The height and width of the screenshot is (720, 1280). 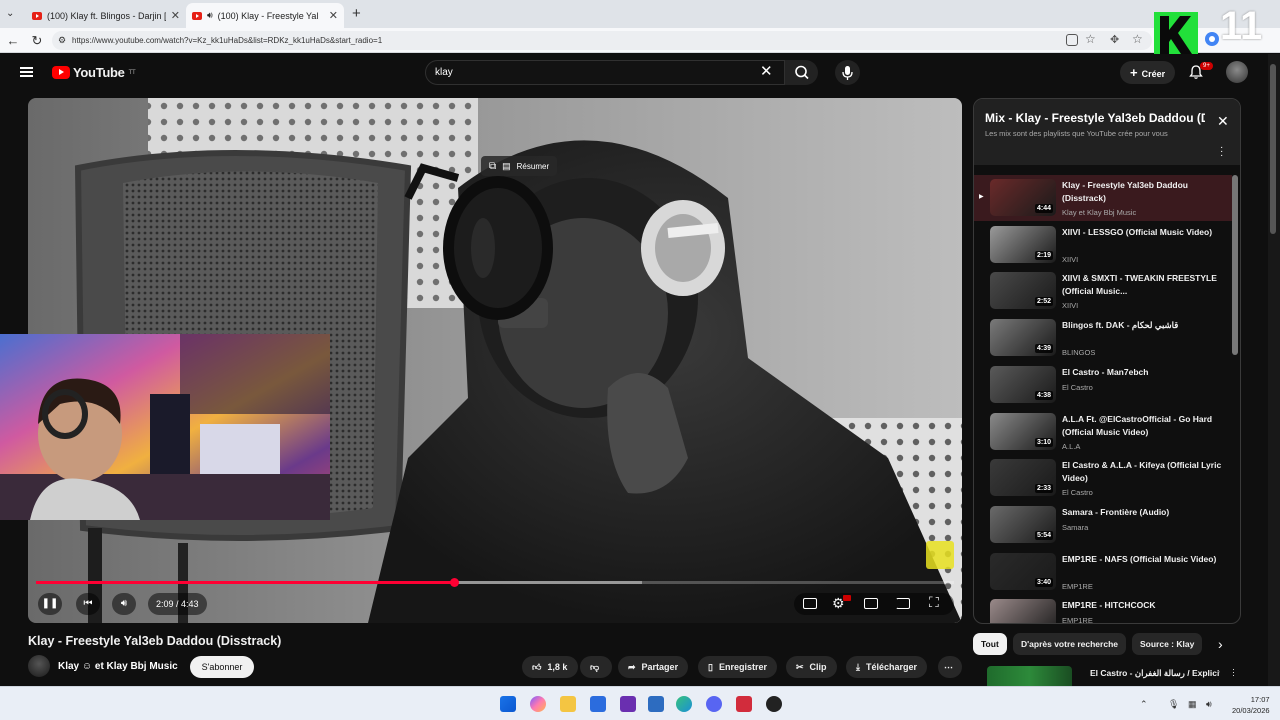 I want to click on copilot-icon, so click(x=538, y=704).